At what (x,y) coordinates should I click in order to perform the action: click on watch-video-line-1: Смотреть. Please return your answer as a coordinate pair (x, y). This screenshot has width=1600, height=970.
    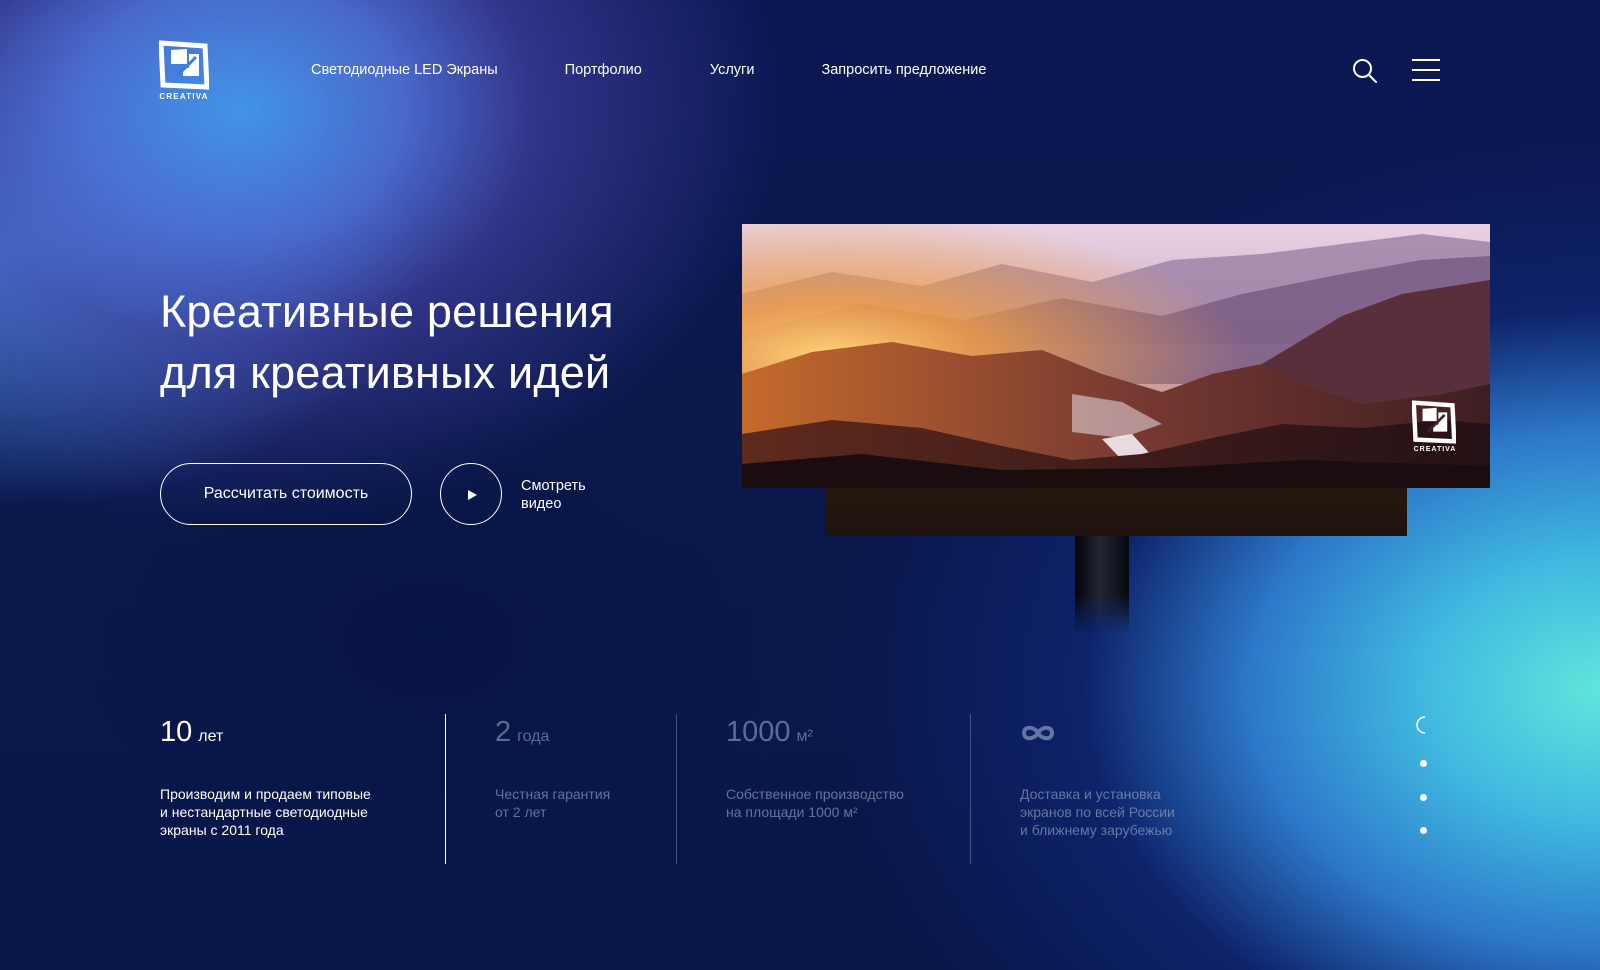
    Looking at the image, I should click on (553, 486).